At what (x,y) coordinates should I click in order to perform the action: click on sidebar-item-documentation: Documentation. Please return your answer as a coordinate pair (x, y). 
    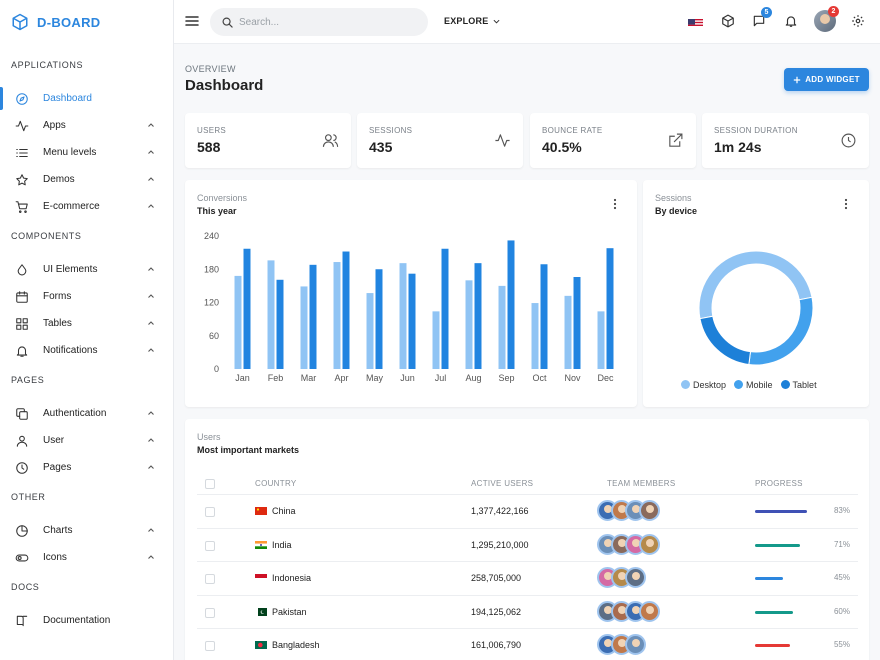
    Looking at the image, I should click on (86, 620).